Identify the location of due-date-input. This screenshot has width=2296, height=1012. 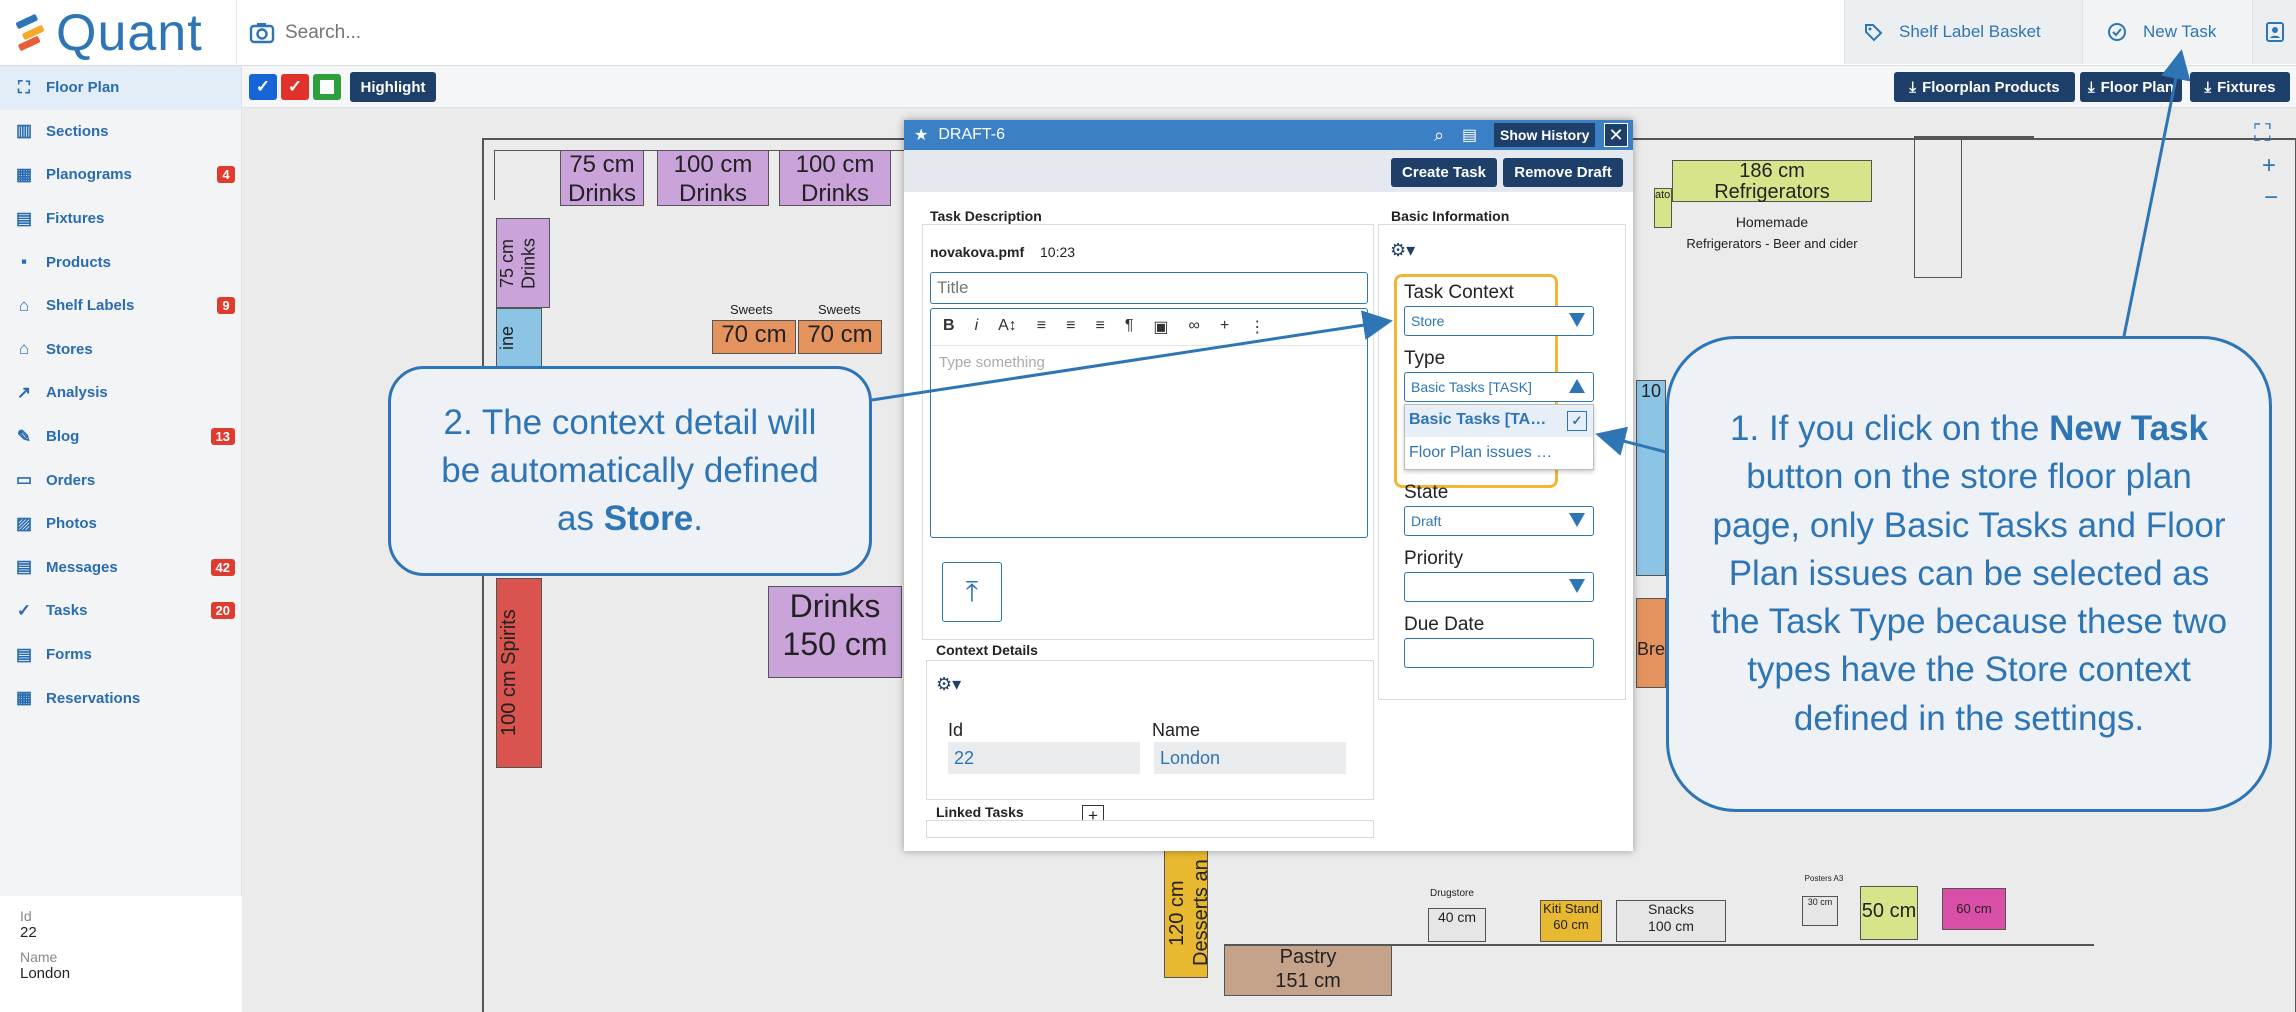
(1499, 653).